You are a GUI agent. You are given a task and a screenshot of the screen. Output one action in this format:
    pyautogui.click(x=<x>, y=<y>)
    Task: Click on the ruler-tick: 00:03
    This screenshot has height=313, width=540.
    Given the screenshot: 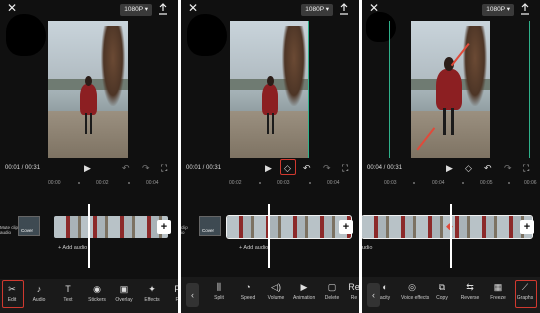 What is the action you would take?
    pyautogui.click(x=283, y=183)
    